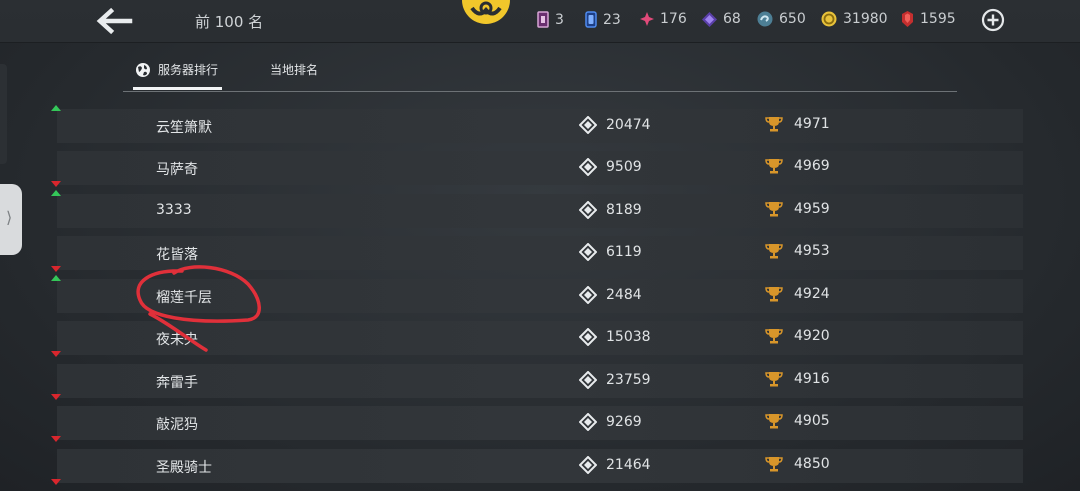  What do you see at coordinates (928, 19) in the screenshot?
I see `currency-ruby: 1595` at bounding box center [928, 19].